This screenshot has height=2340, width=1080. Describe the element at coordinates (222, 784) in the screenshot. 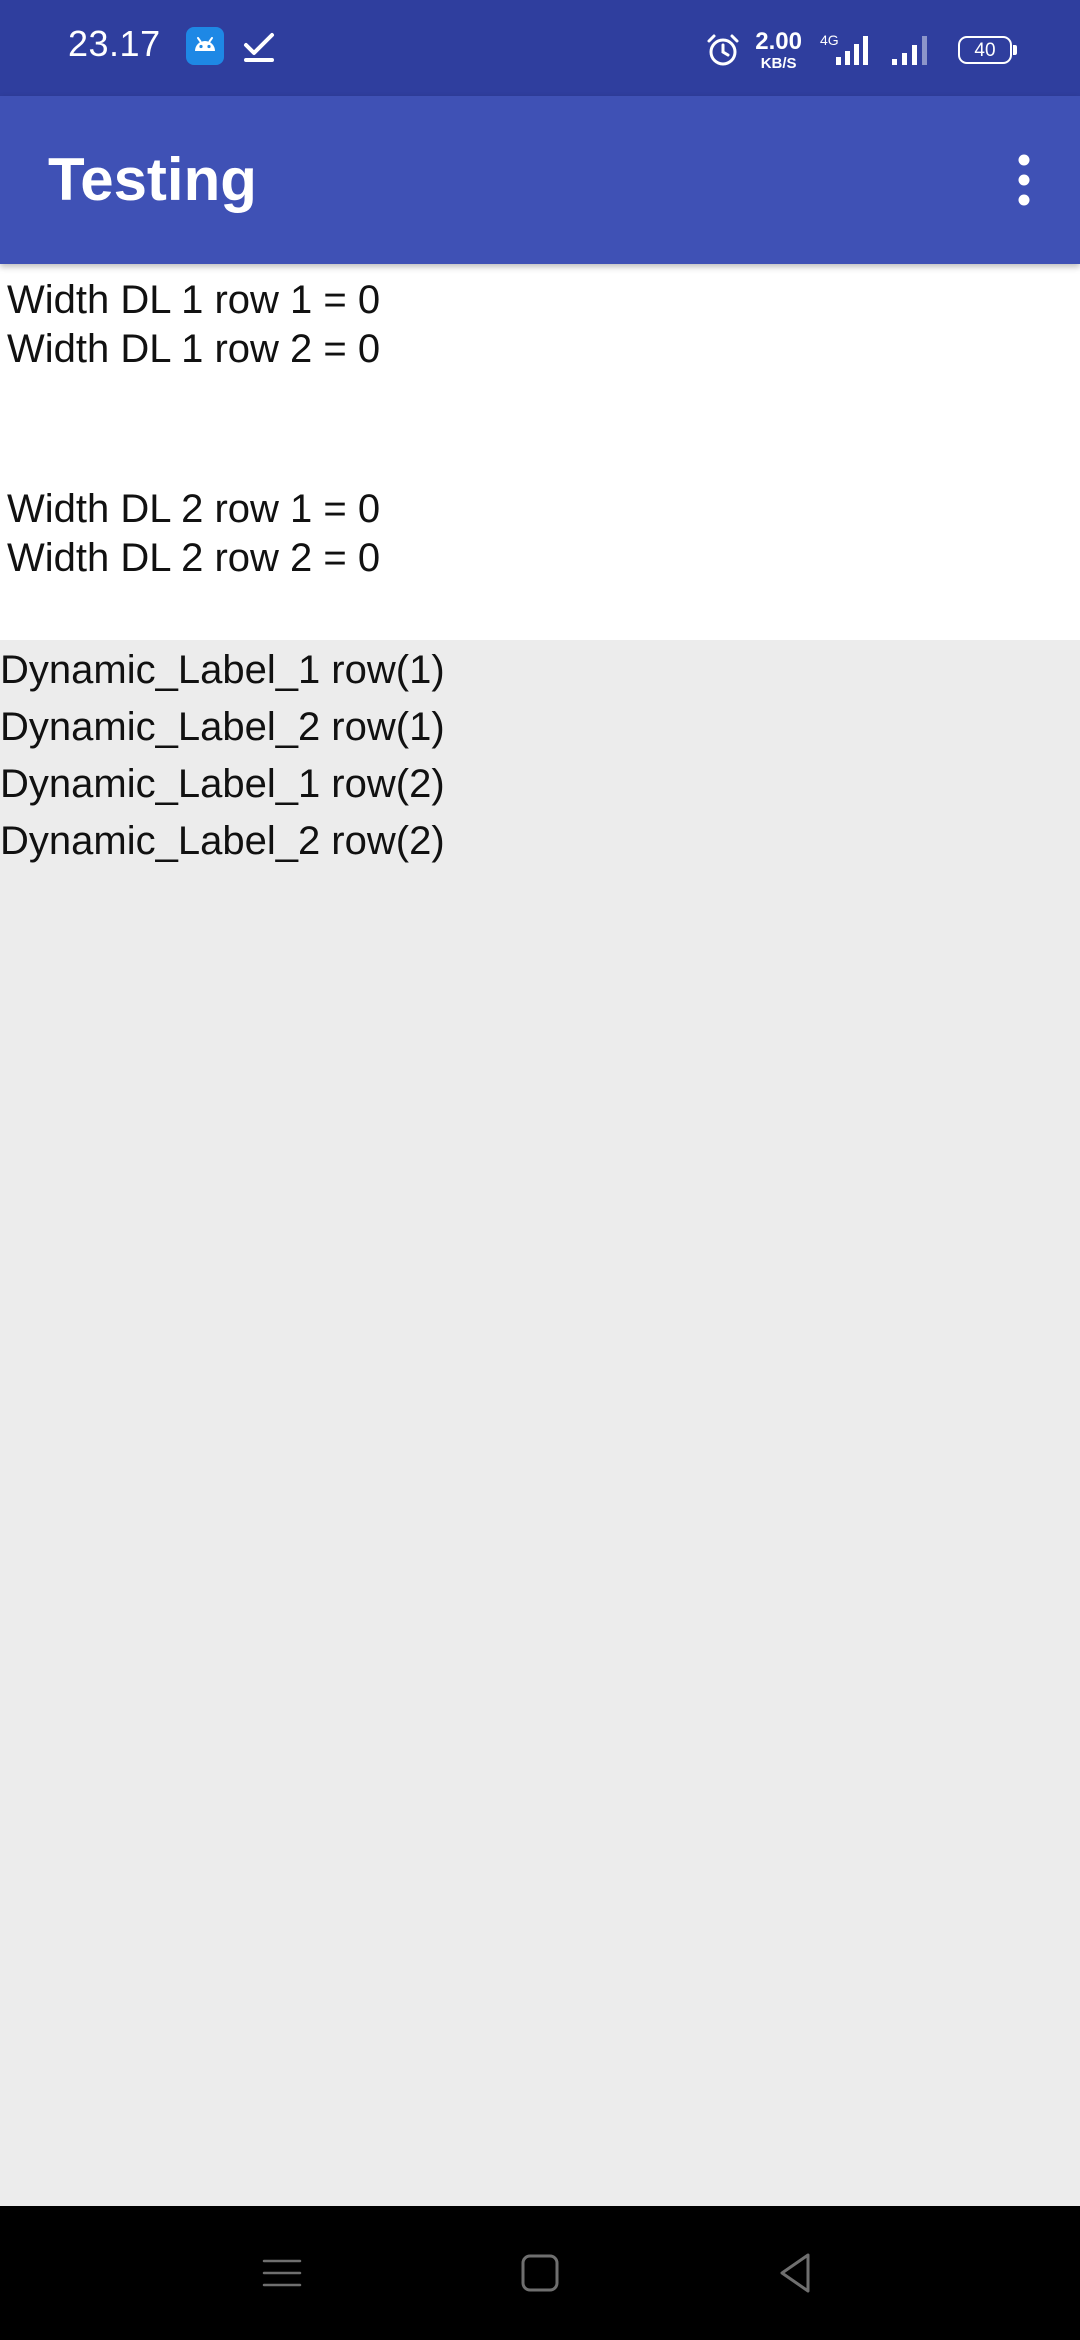

I see `dynamic-label-1-row-2: Dynamic_Label_1 row(2)` at that location.